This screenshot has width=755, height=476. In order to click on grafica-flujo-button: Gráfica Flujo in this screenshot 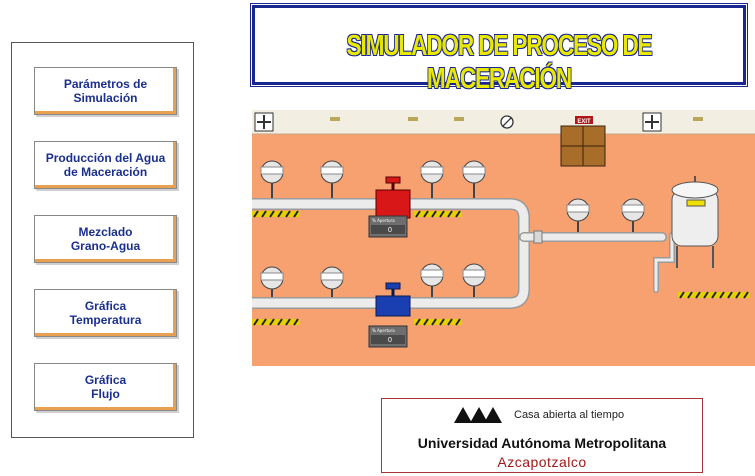, I will do `click(105, 387)`.